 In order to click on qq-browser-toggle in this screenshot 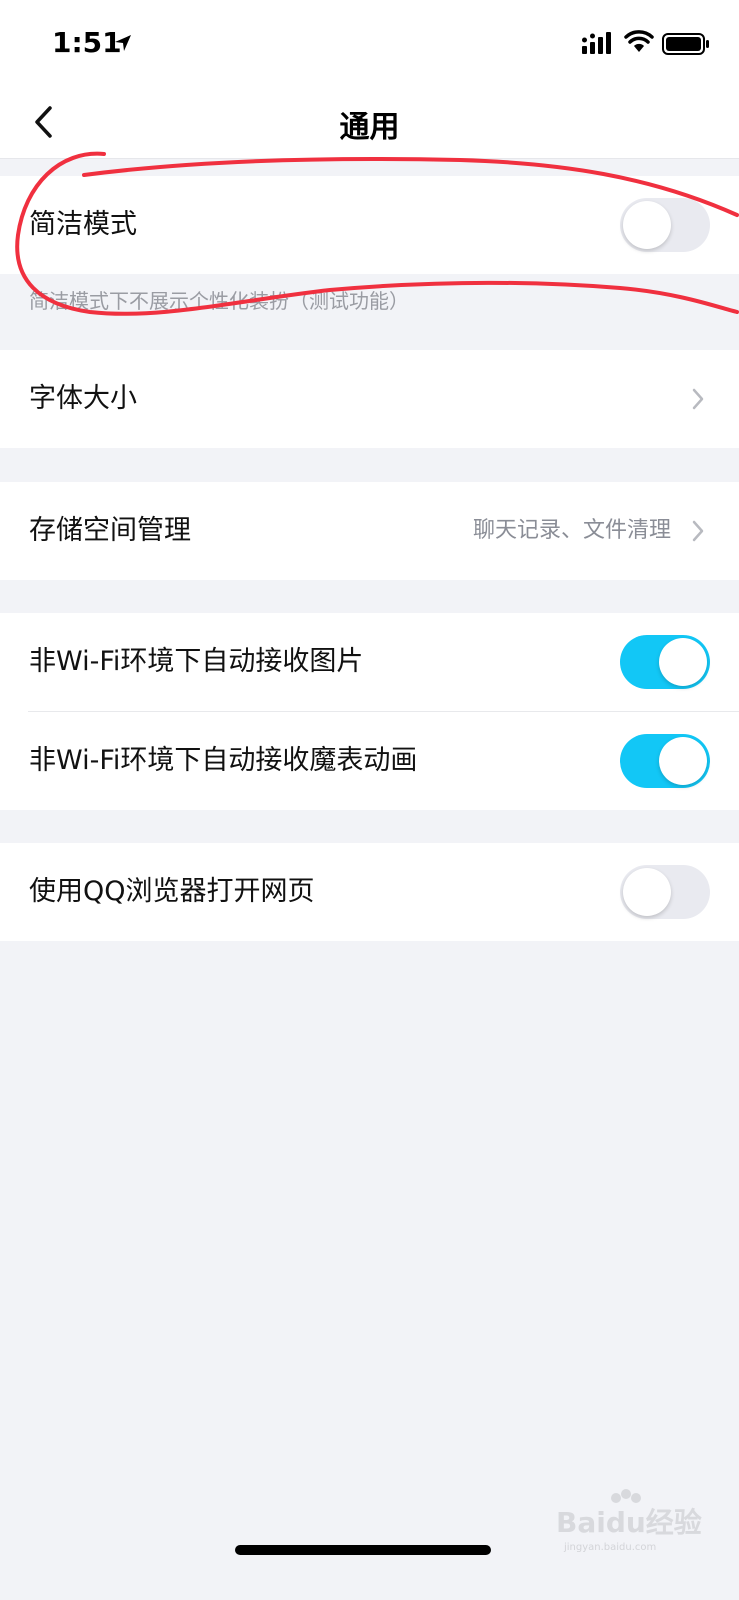, I will do `click(665, 892)`.